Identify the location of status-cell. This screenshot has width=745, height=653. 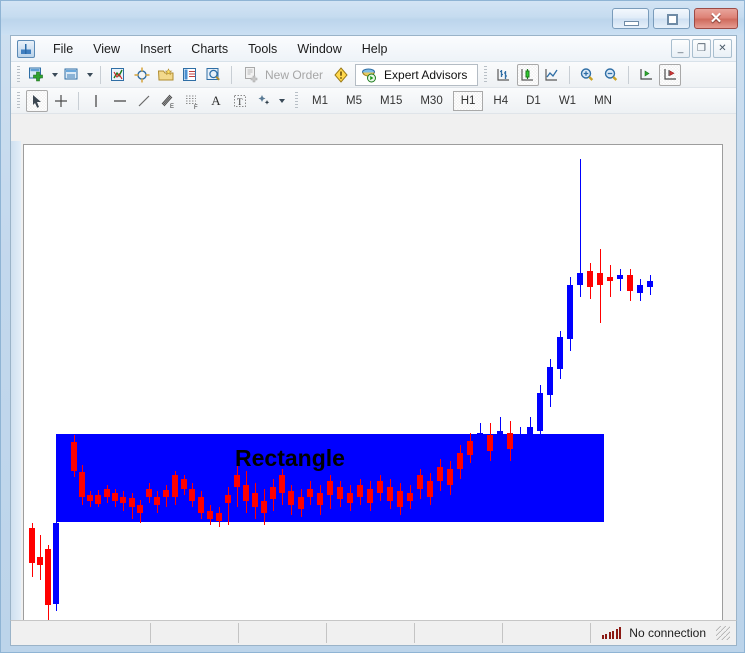
(81, 633).